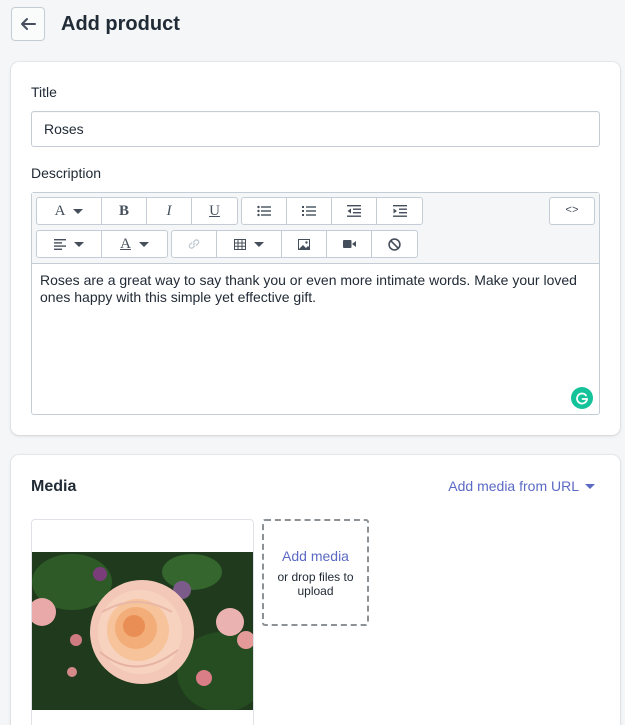 The width and height of the screenshot is (625, 725). What do you see at coordinates (315, 129) in the screenshot?
I see `title-input` at bounding box center [315, 129].